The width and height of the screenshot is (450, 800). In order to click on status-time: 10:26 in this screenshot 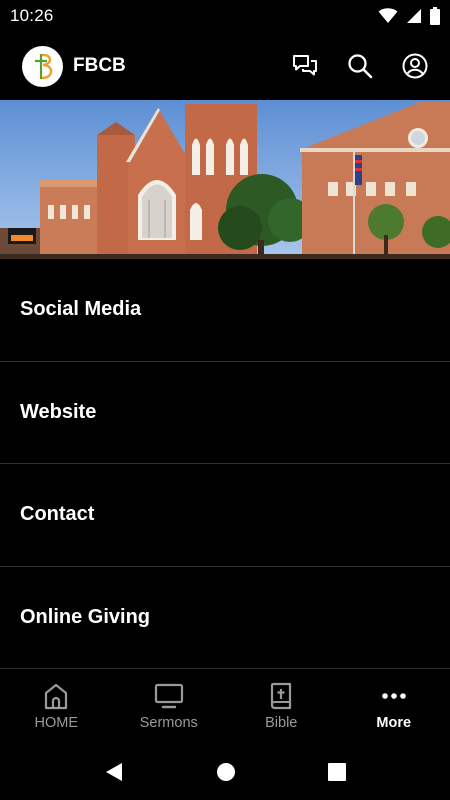, I will do `click(32, 15)`.